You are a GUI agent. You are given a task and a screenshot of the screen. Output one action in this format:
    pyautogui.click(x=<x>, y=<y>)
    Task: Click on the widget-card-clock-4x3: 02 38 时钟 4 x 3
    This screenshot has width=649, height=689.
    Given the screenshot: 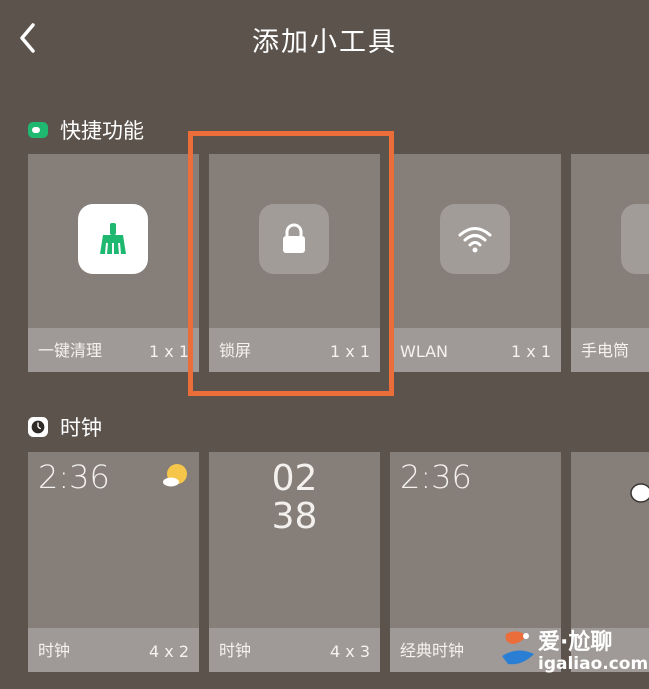 What is the action you would take?
    pyautogui.click(x=294, y=562)
    